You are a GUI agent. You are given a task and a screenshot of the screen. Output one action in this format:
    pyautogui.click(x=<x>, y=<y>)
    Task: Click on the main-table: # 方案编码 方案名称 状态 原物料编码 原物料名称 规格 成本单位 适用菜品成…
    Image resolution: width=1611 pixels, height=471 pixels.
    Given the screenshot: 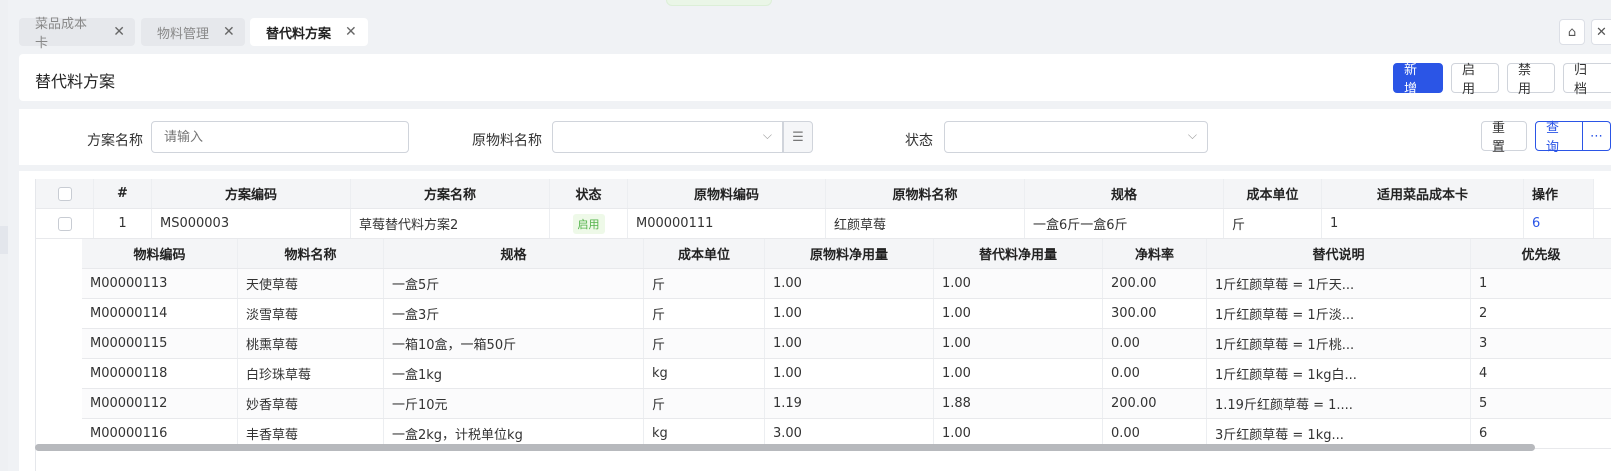 What is the action you would take?
    pyautogui.click(x=823, y=209)
    